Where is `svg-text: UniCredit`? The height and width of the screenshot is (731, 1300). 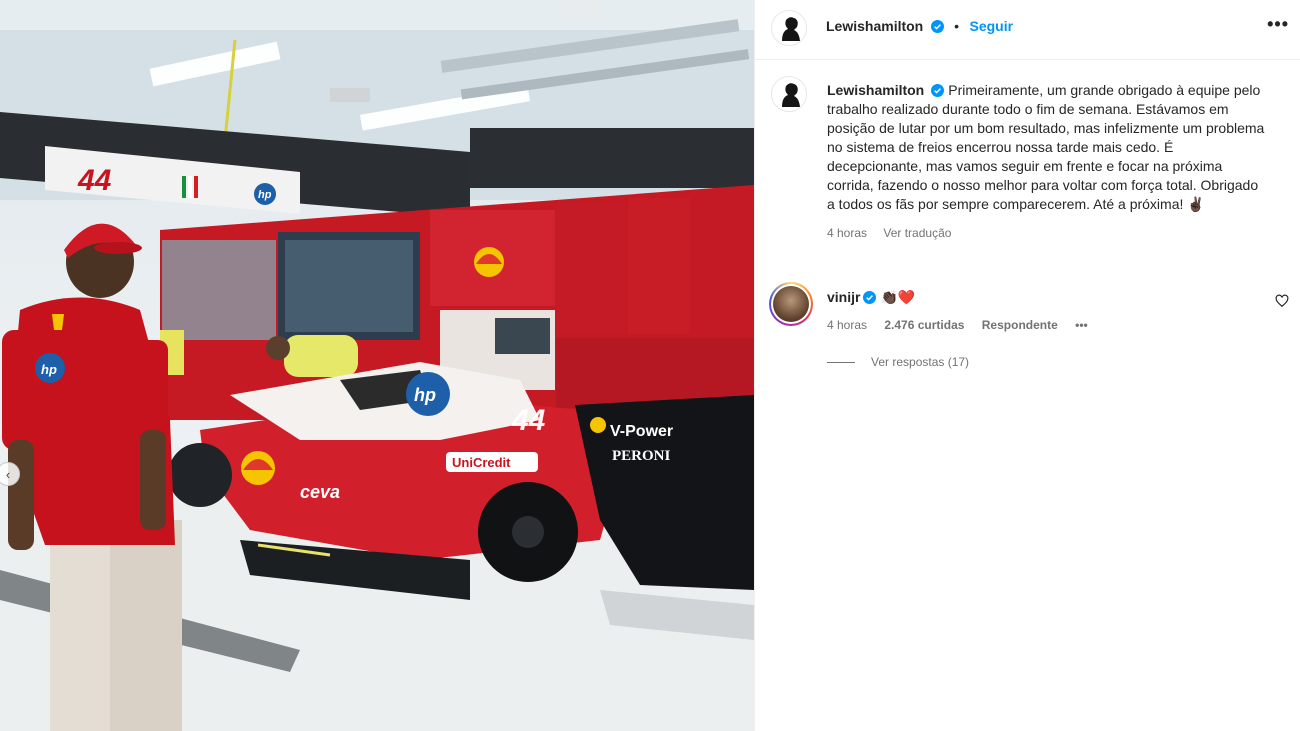
svg-text: UniCredit is located at coordinates (481, 462).